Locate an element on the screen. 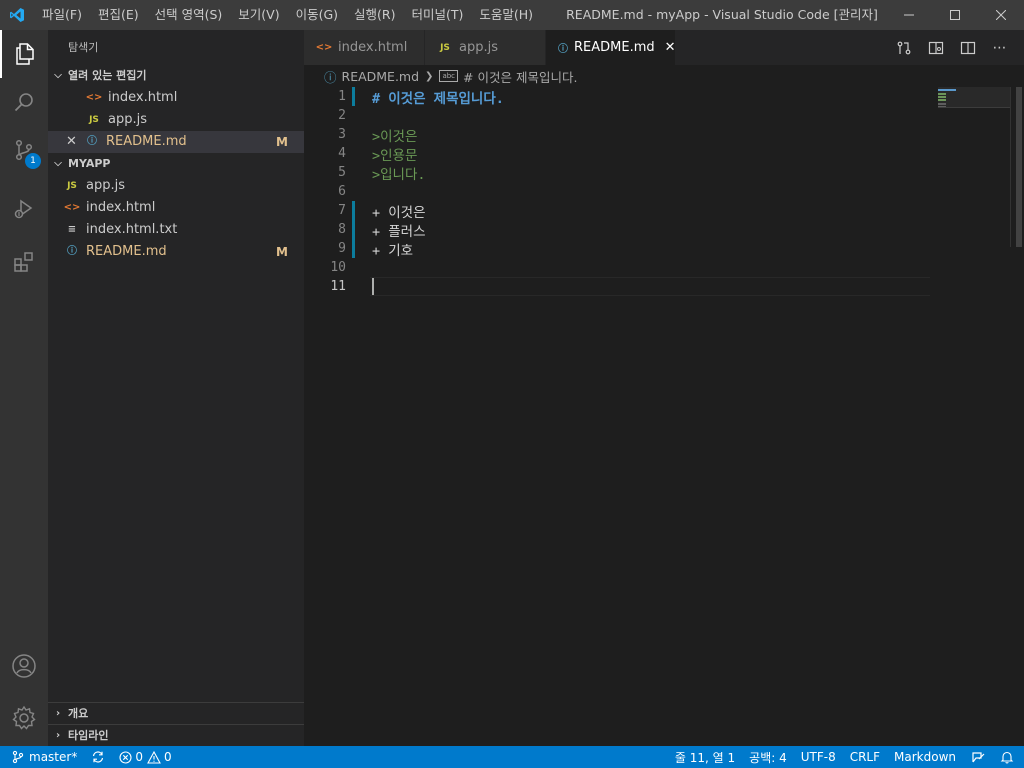 Image resolution: width=1024 pixels, height=768 pixels. extensions-icon is located at coordinates (23, 262).